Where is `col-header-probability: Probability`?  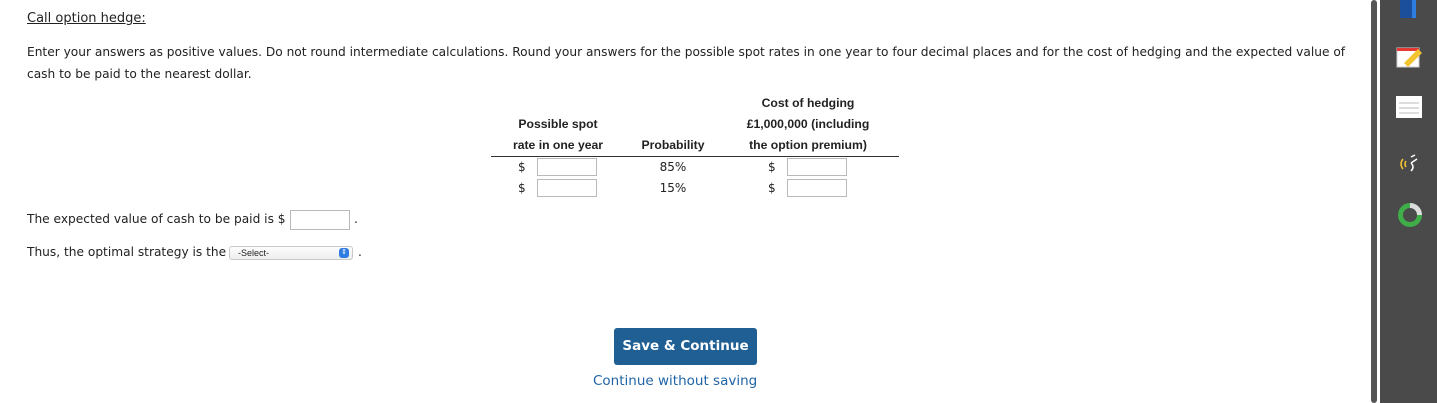 col-header-probability: Probability is located at coordinates (673, 145).